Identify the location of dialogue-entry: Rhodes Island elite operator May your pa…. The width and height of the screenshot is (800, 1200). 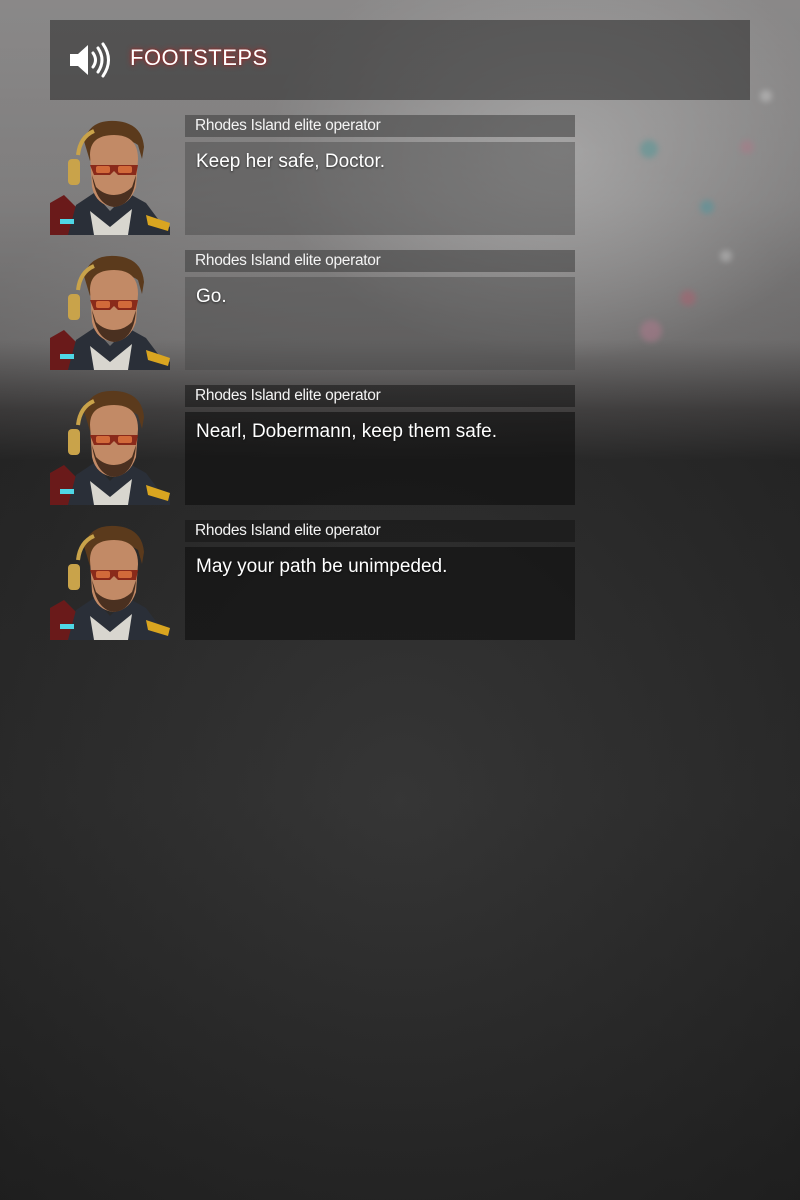
(312, 582).